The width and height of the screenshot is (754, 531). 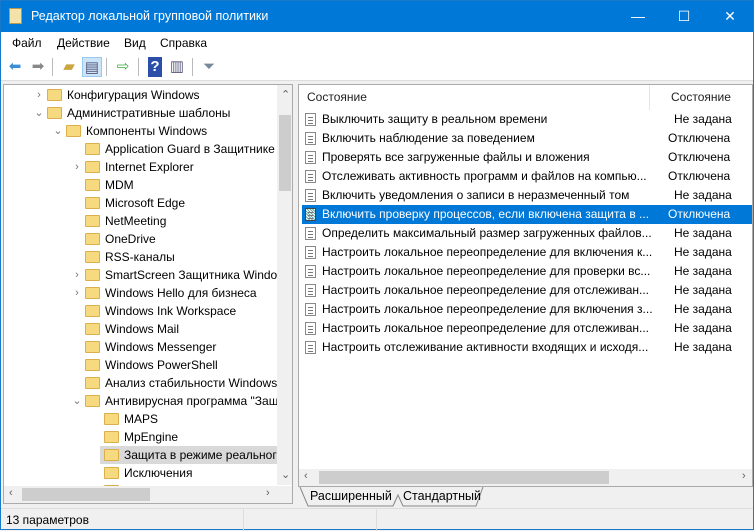 I want to click on tree-item: Windows Messenger, so click(x=140, y=347).